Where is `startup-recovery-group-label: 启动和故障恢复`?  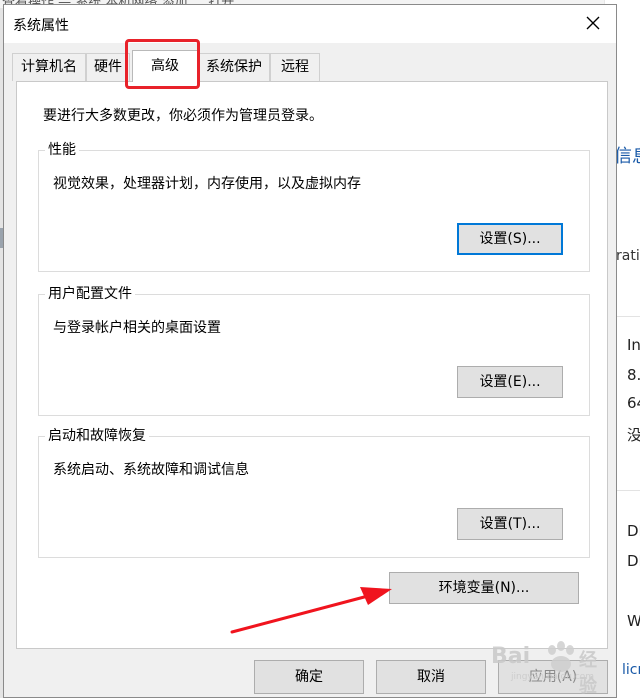
startup-recovery-group-label: 启动和故障恢复 is located at coordinates (97, 436).